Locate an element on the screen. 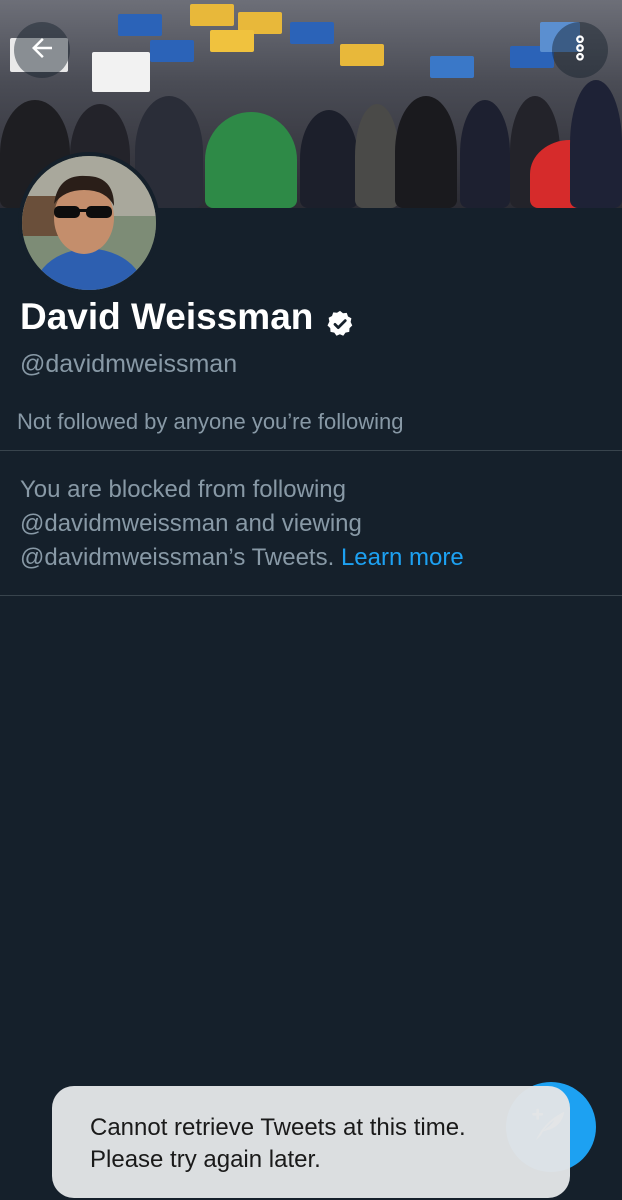  blocked-notice-line-2: @davidmweissman and viewing is located at coordinates (191, 523).